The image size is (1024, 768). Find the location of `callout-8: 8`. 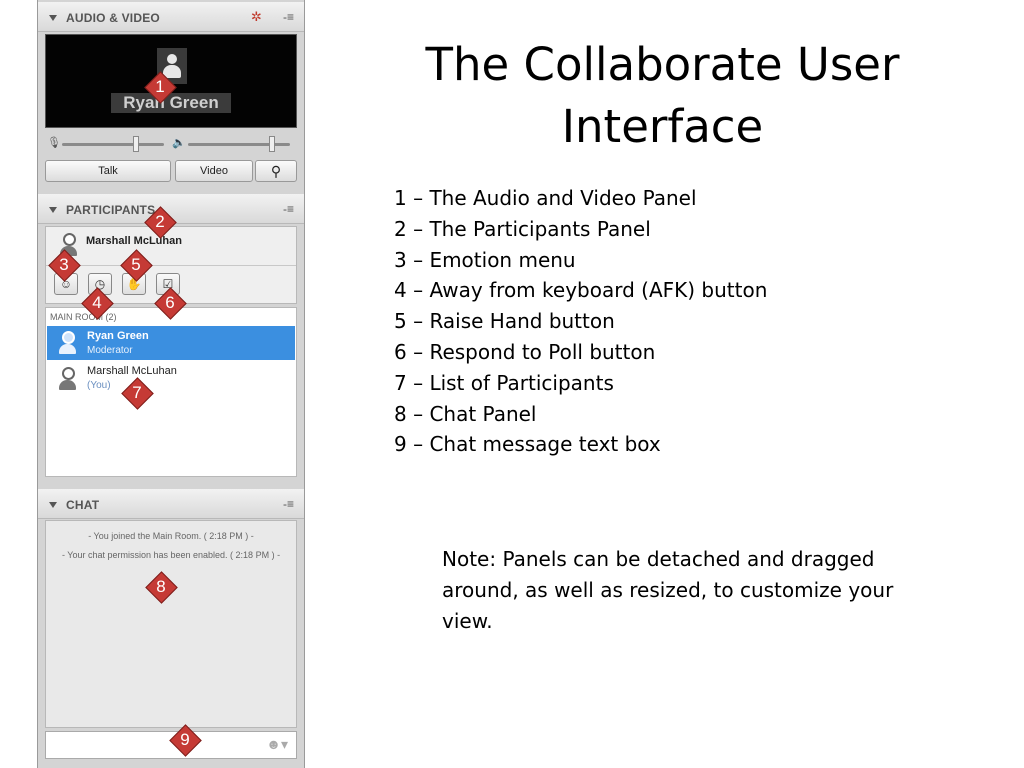

callout-8: 8 is located at coordinates (161, 587).